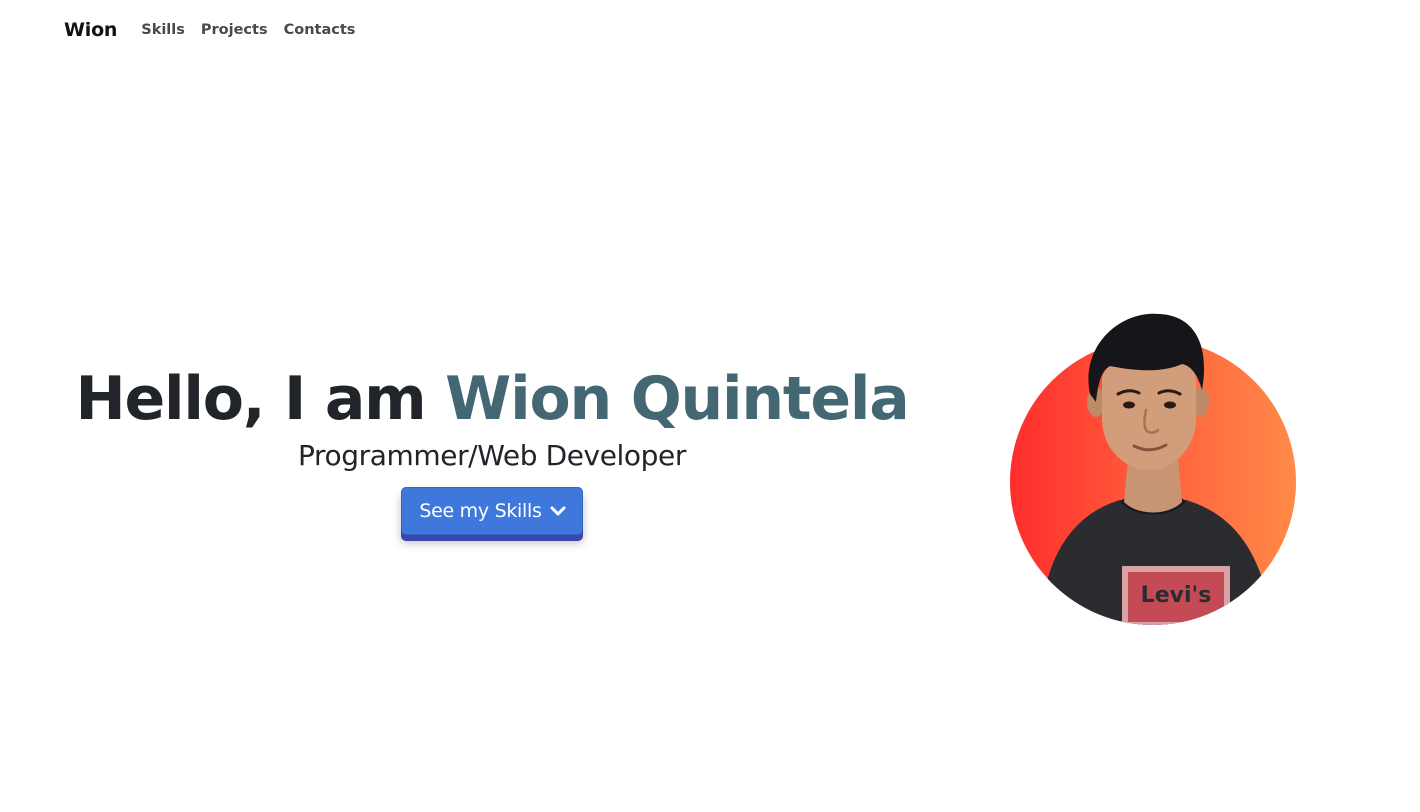 This screenshot has height=812, width=1420. Describe the element at coordinates (492, 455) in the screenshot. I see `hero-subtitle: Programmer/Web Developer` at that location.